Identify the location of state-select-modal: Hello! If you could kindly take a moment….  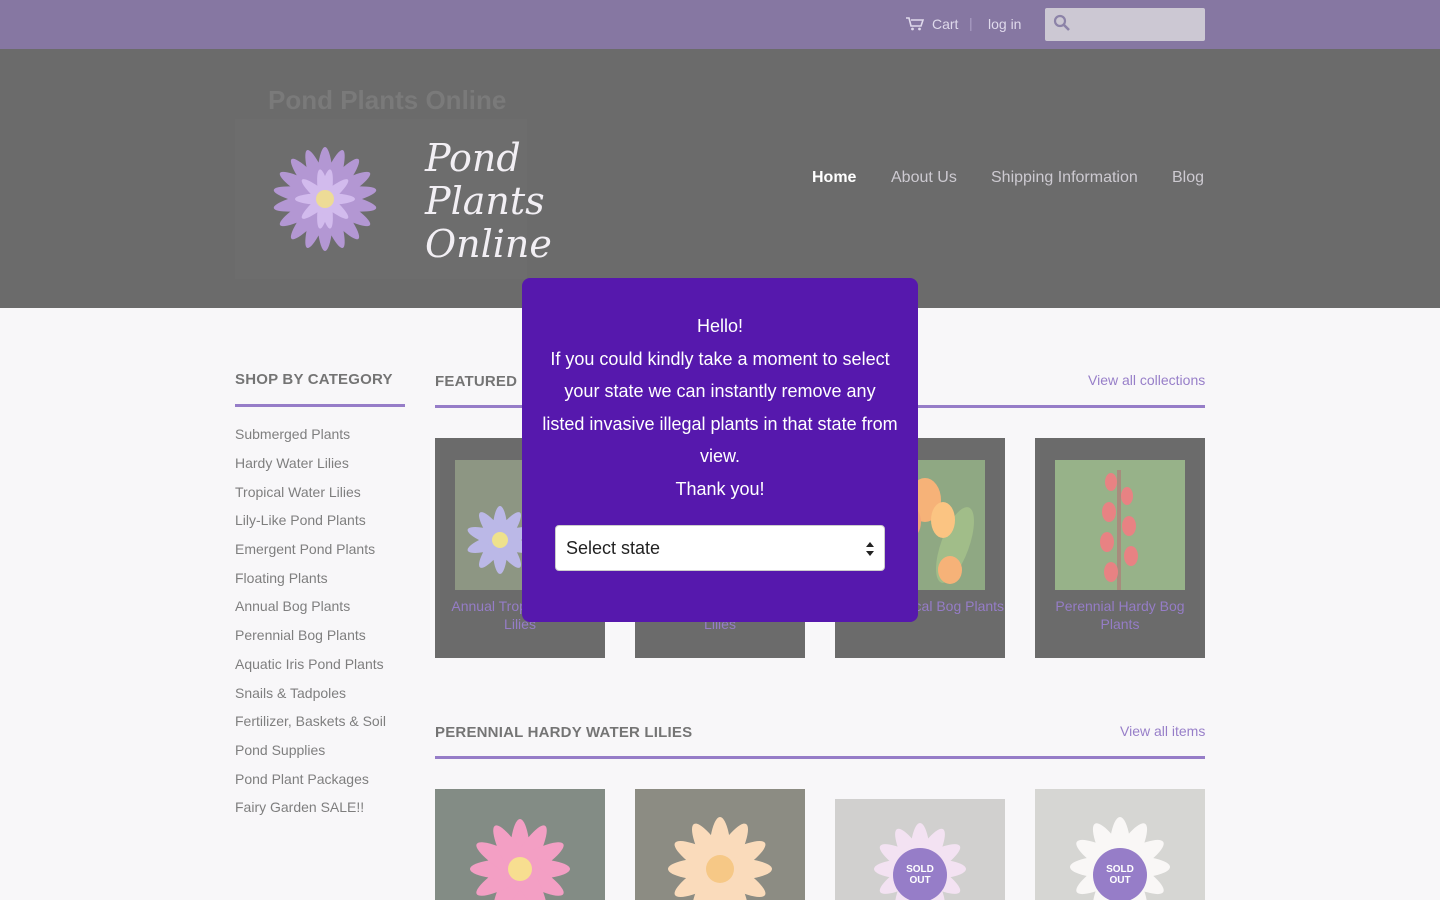
(720, 450).